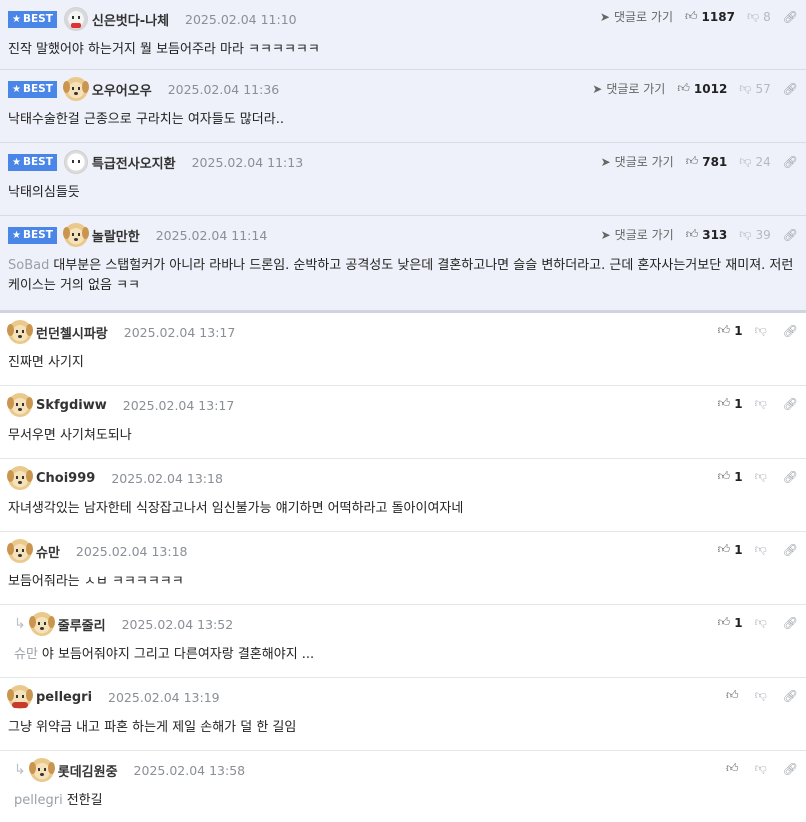 This screenshot has height=822, width=806. I want to click on comment-date: 2025.02.04 11:36, so click(223, 89).